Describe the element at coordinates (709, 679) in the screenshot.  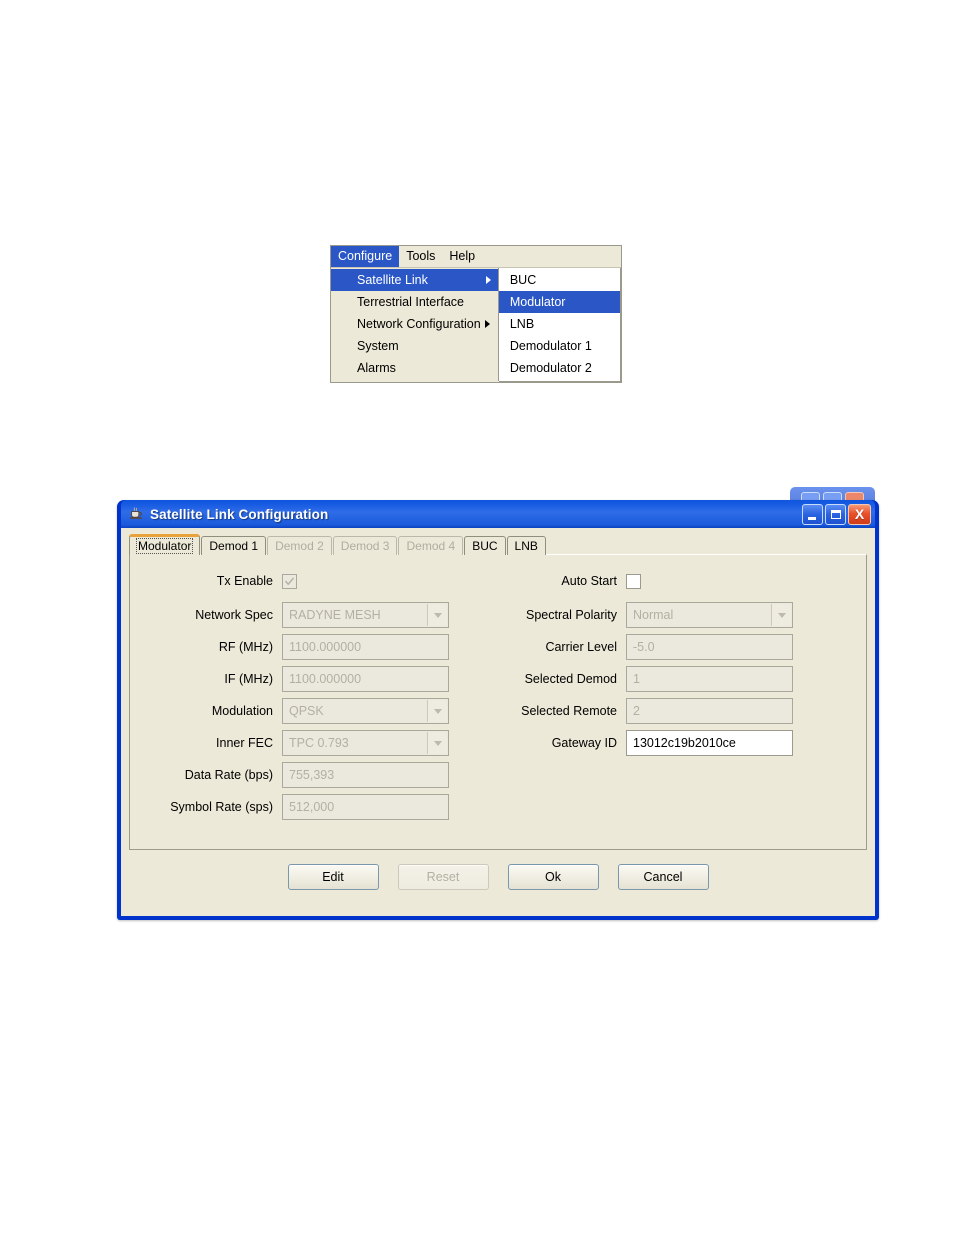
I see `selected-demod-input: 1` at that location.